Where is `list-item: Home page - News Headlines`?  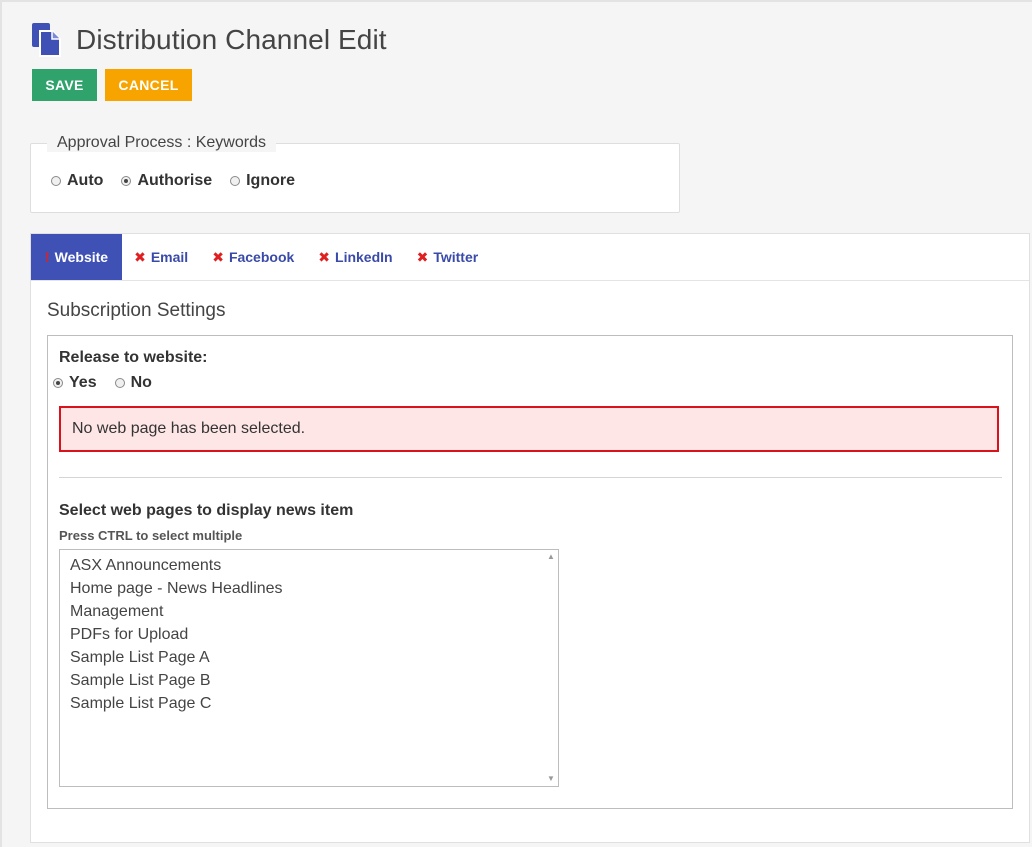 list-item: Home page - News Headlines is located at coordinates (176, 588).